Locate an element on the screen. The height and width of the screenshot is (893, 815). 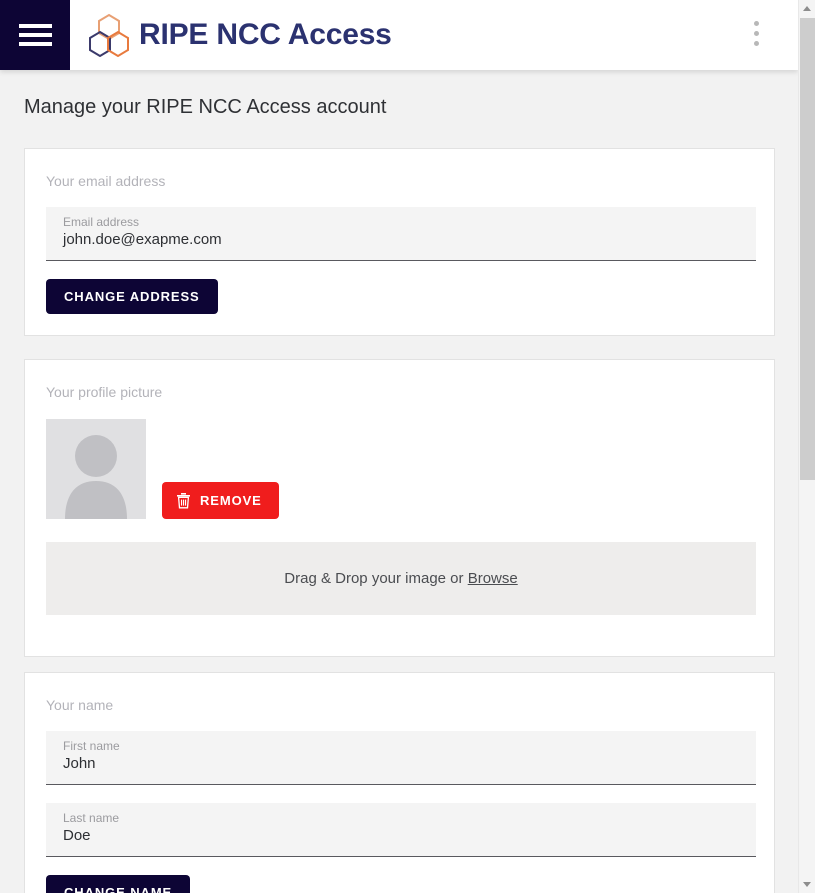
first-name-field-label: First name is located at coordinates (91, 746).